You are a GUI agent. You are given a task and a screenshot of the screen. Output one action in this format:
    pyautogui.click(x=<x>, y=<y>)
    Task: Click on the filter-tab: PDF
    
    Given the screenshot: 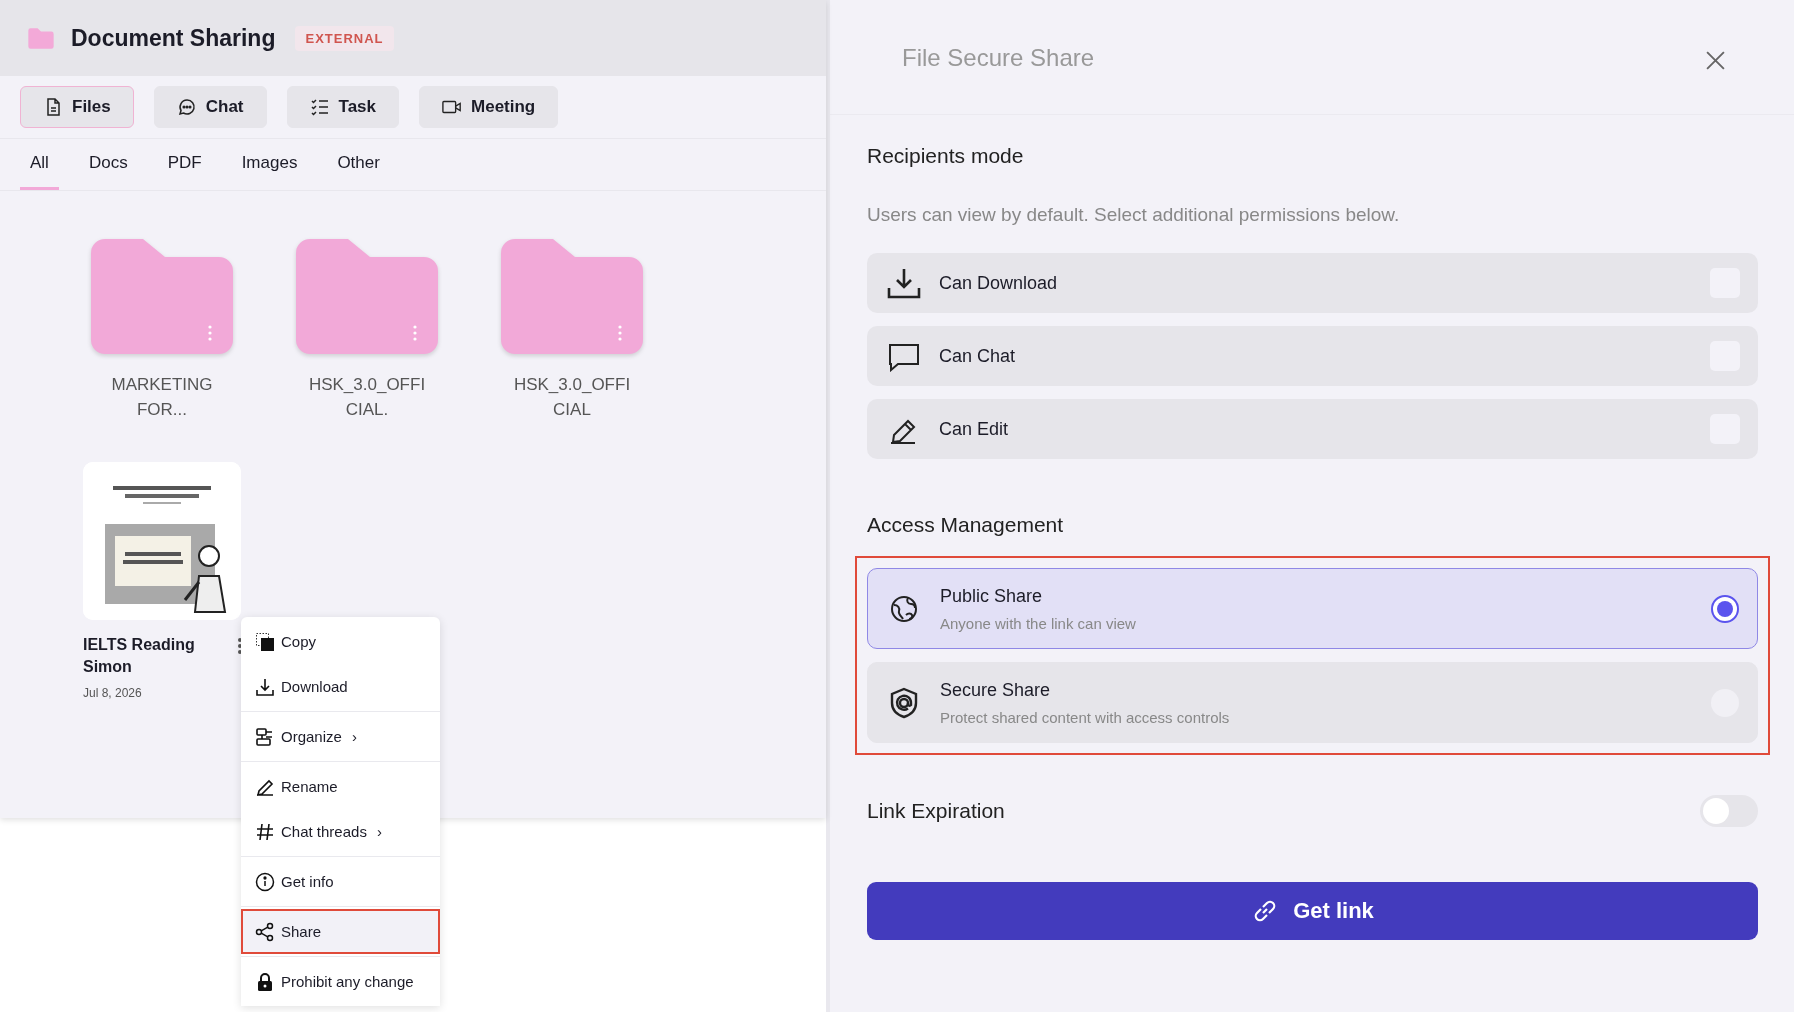 What is the action you would take?
    pyautogui.click(x=184, y=169)
    